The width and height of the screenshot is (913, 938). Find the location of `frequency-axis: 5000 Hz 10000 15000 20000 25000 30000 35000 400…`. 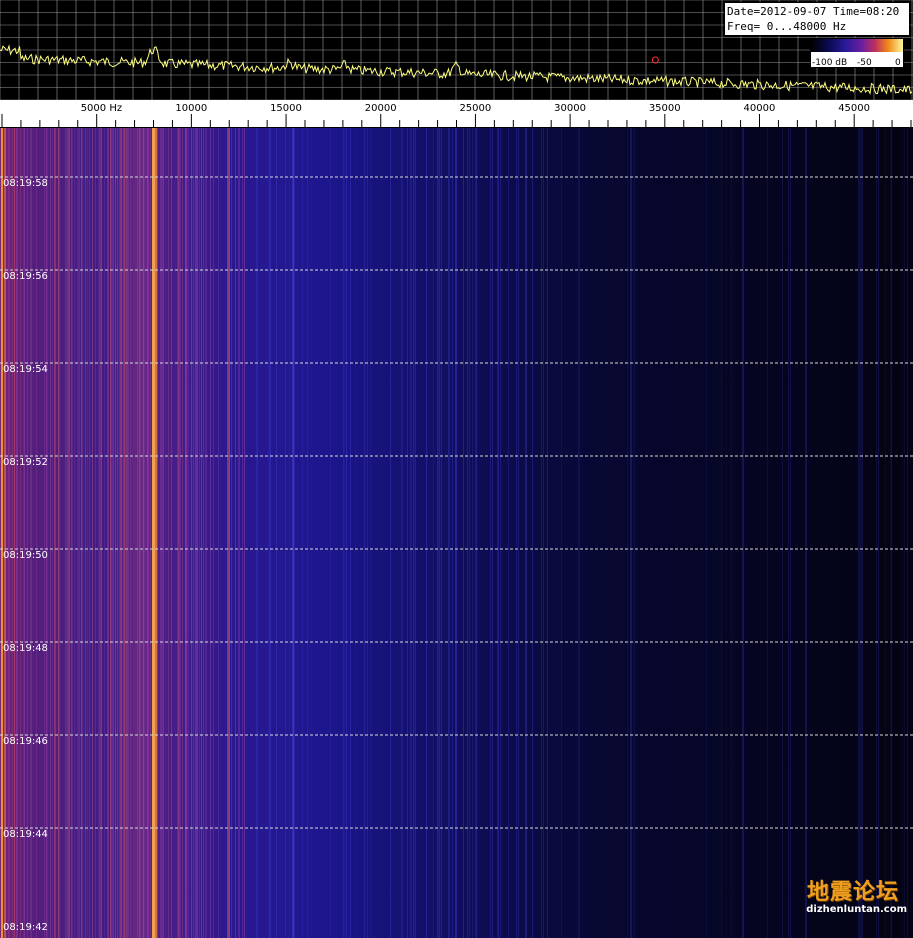

frequency-axis: 5000 Hz 10000 15000 20000 25000 30000 35000 400… is located at coordinates (456, 114).